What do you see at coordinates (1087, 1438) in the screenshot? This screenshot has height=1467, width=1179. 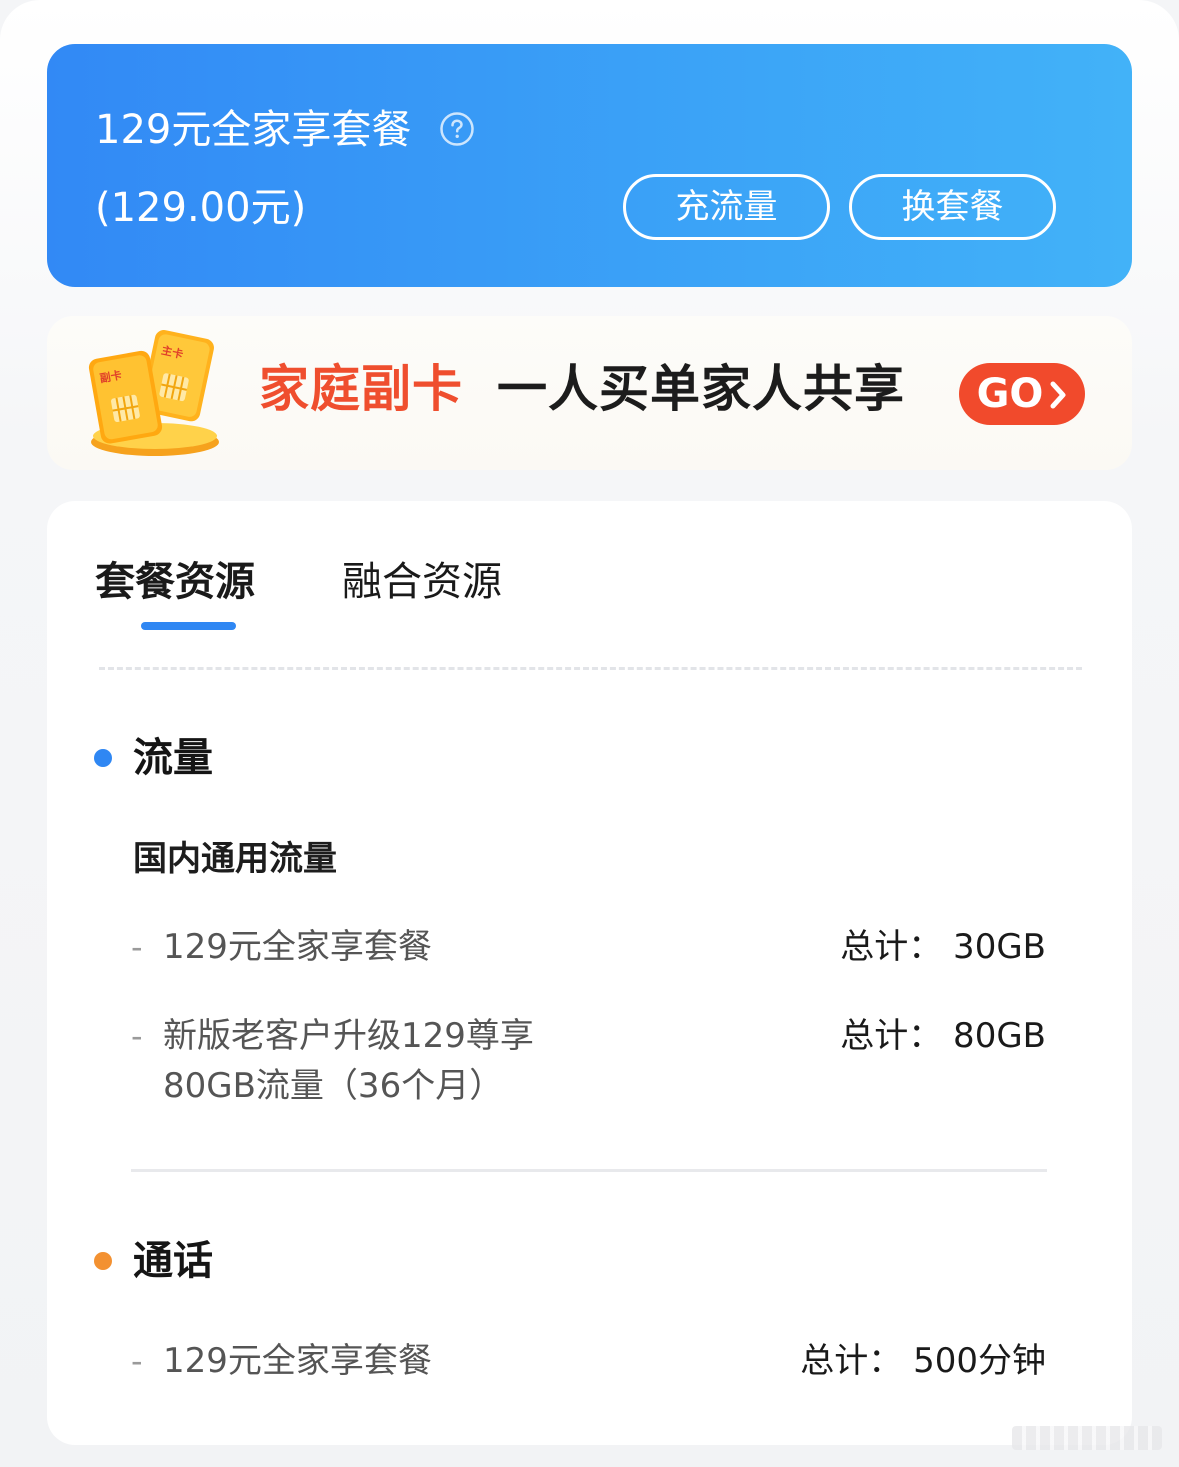 I see `home-indicator` at bounding box center [1087, 1438].